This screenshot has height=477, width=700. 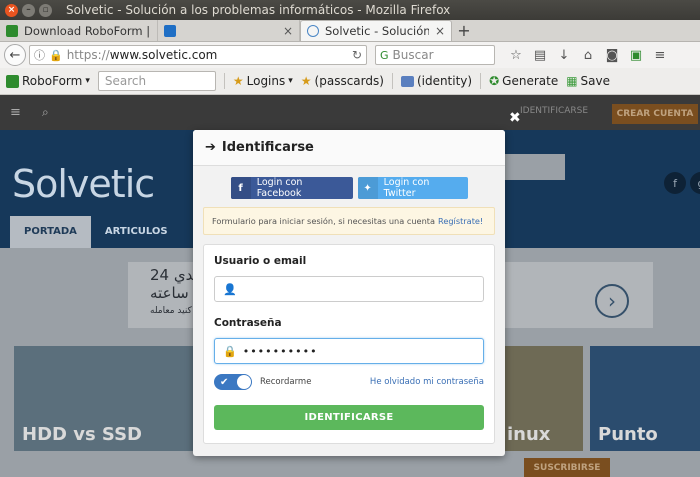 What do you see at coordinates (28, 10) in the screenshot?
I see `window-minimize-button: –` at bounding box center [28, 10].